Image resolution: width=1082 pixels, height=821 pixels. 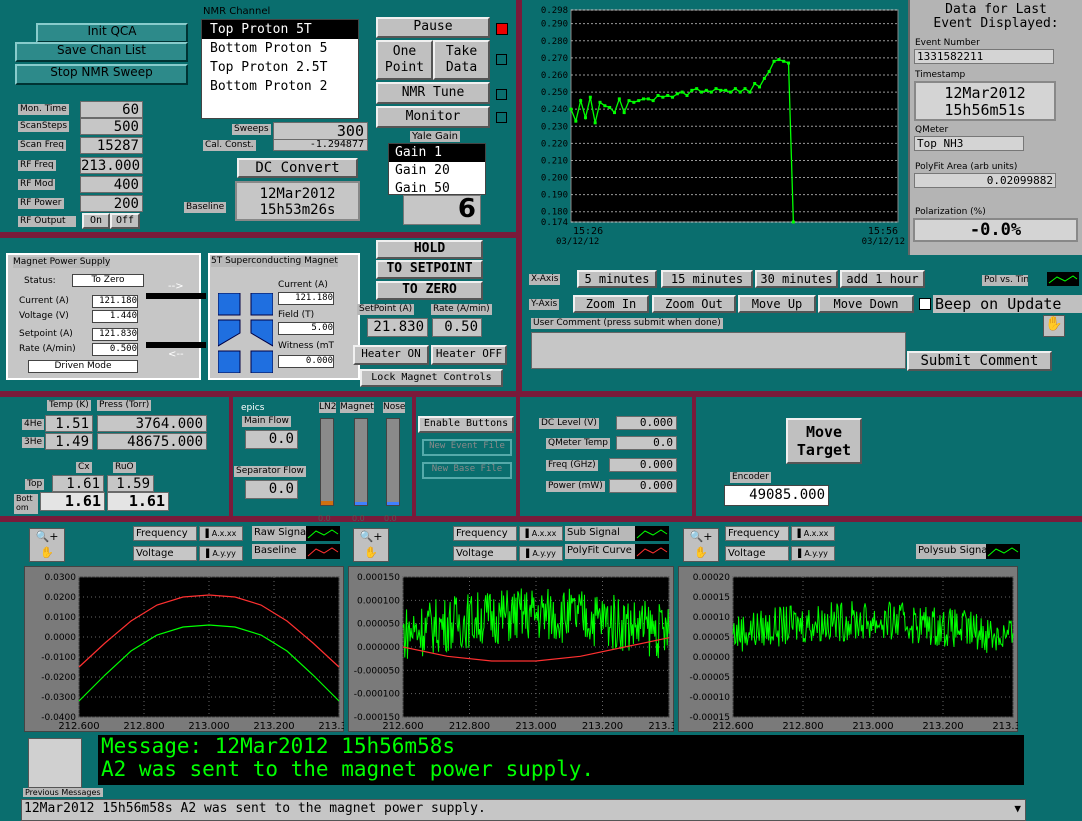 What do you see at coordinates (96, 221) in the screenshot?
I see `rf-on-button: On` at bounding box center [96, 221].